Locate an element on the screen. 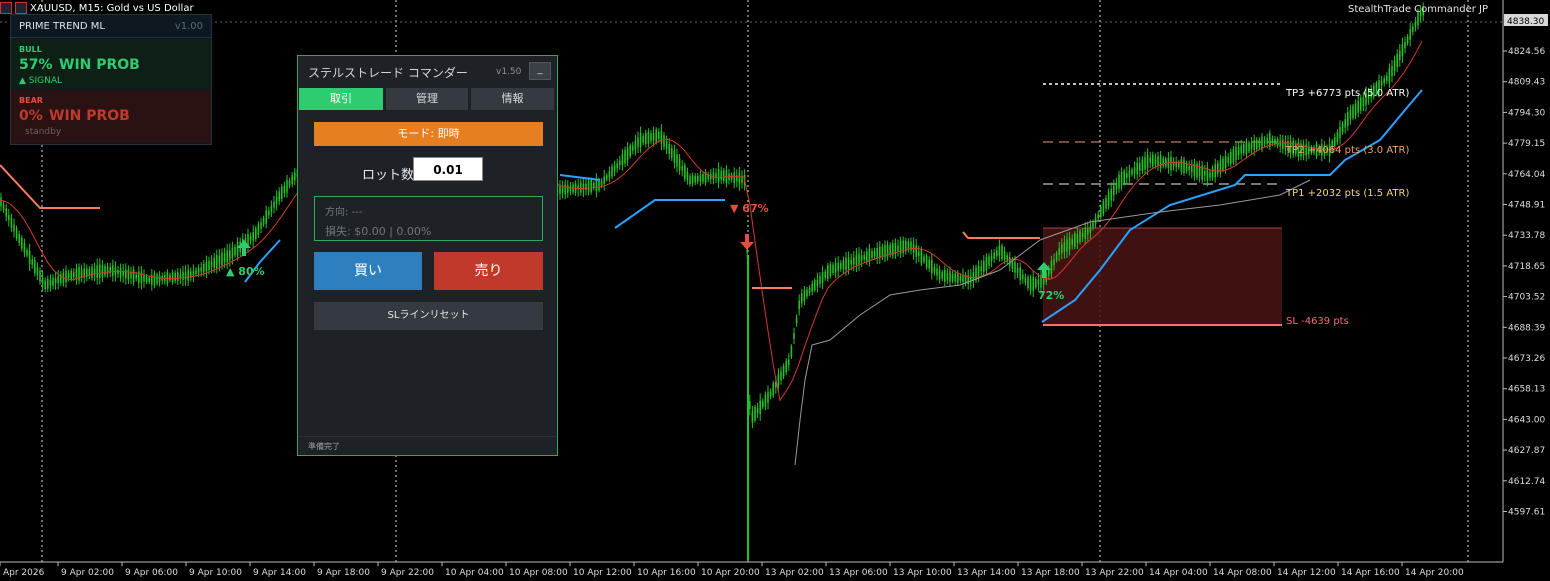 The image size is (1550, 581). time-tick: 13 Apr 02:00 is located at coordinates (794, 573).